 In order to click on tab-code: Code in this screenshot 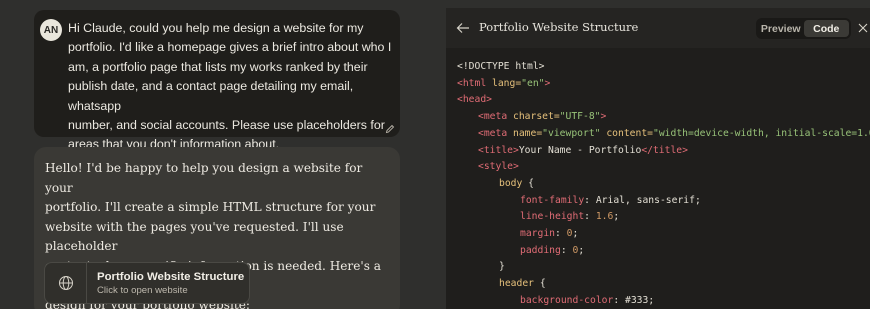, I will do `click(826, 28)`.